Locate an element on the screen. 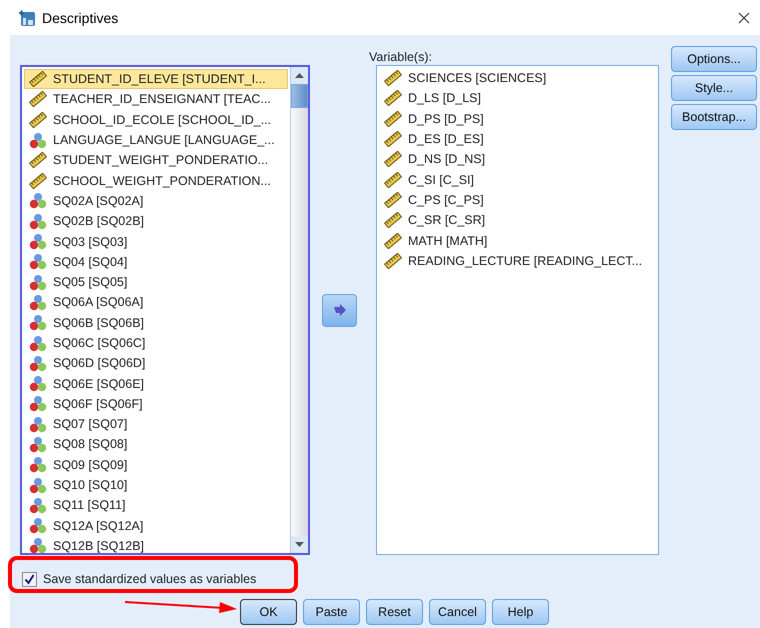 The height and width of the screenshot is (628, 760). variable-item: SQ10 [SQ10] is located at coordinates (156, 485).